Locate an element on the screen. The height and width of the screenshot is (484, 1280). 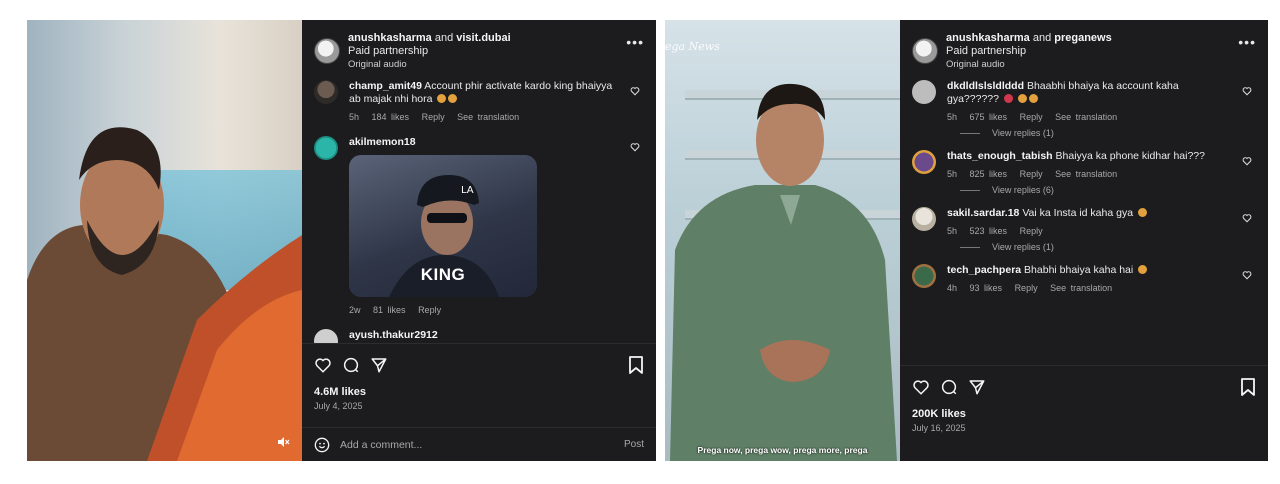
comment: akilmemon18 LA KING 2w 81 likes Reply is located at coordinates (479, 225).